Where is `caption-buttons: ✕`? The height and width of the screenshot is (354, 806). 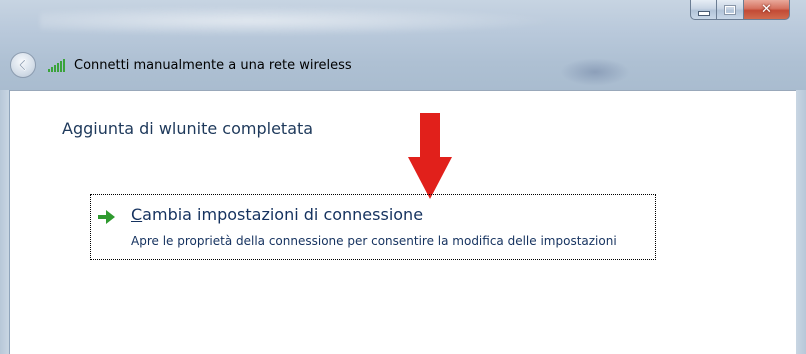 caption-buttons: ✕ is located at coordinates (740, 11).